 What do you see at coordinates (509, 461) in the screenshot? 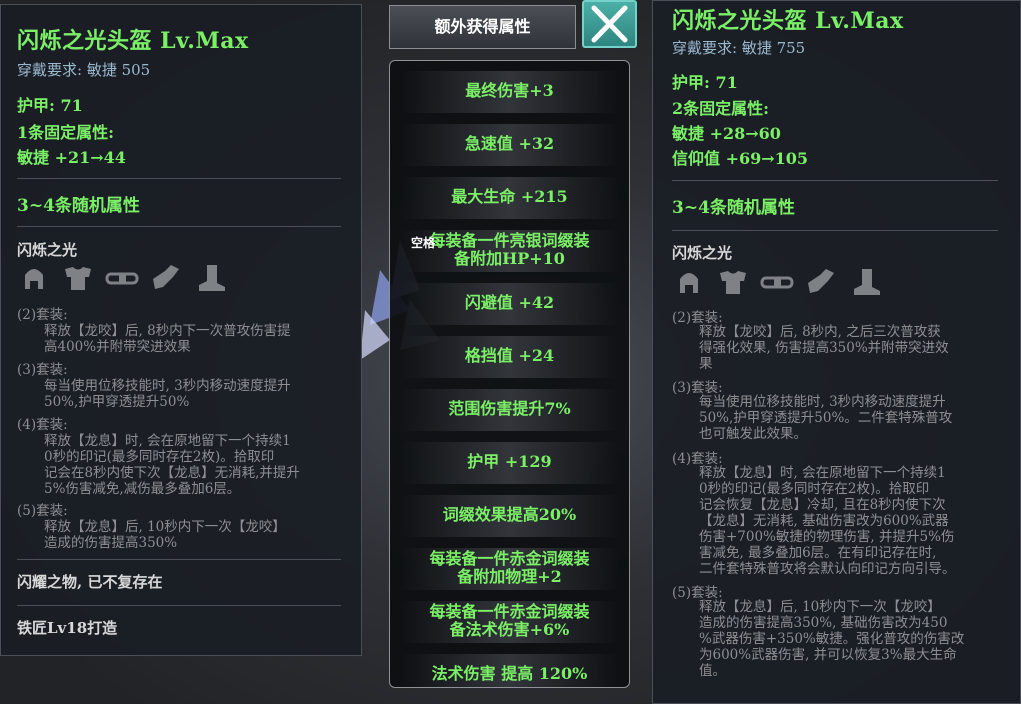
I see `extra-attr-row: 护甲 +129` at bounding box center [509, 461].